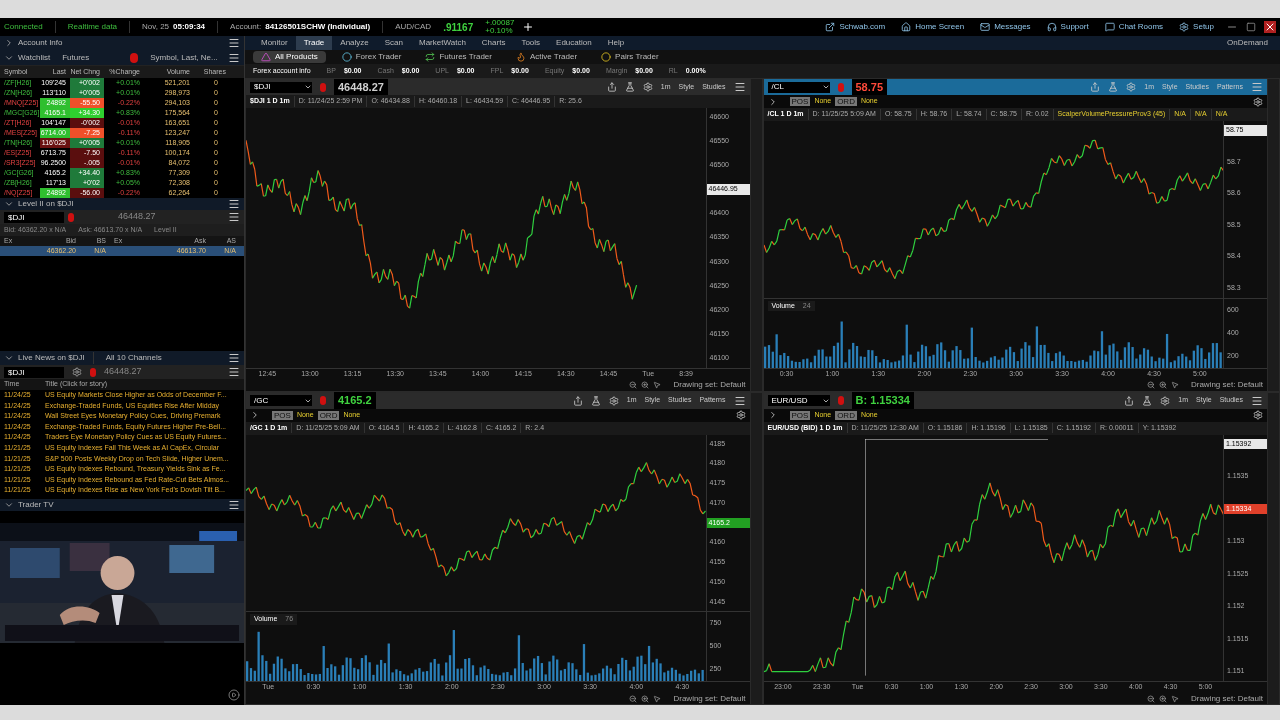 The image size is (1280, 720). I want to click on headset-icon, so click(1051, 27).